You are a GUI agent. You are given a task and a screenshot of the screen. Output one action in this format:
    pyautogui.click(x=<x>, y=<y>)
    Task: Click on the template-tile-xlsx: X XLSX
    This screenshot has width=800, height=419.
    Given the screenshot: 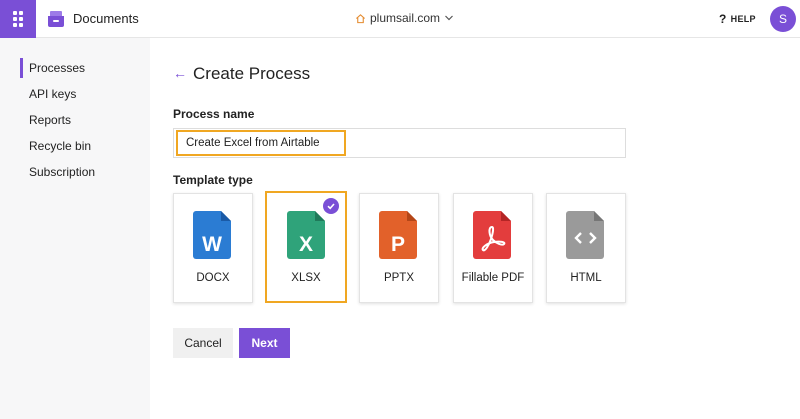 What is the action you would take?
    pyautogui.click(x=306, y=247)
    